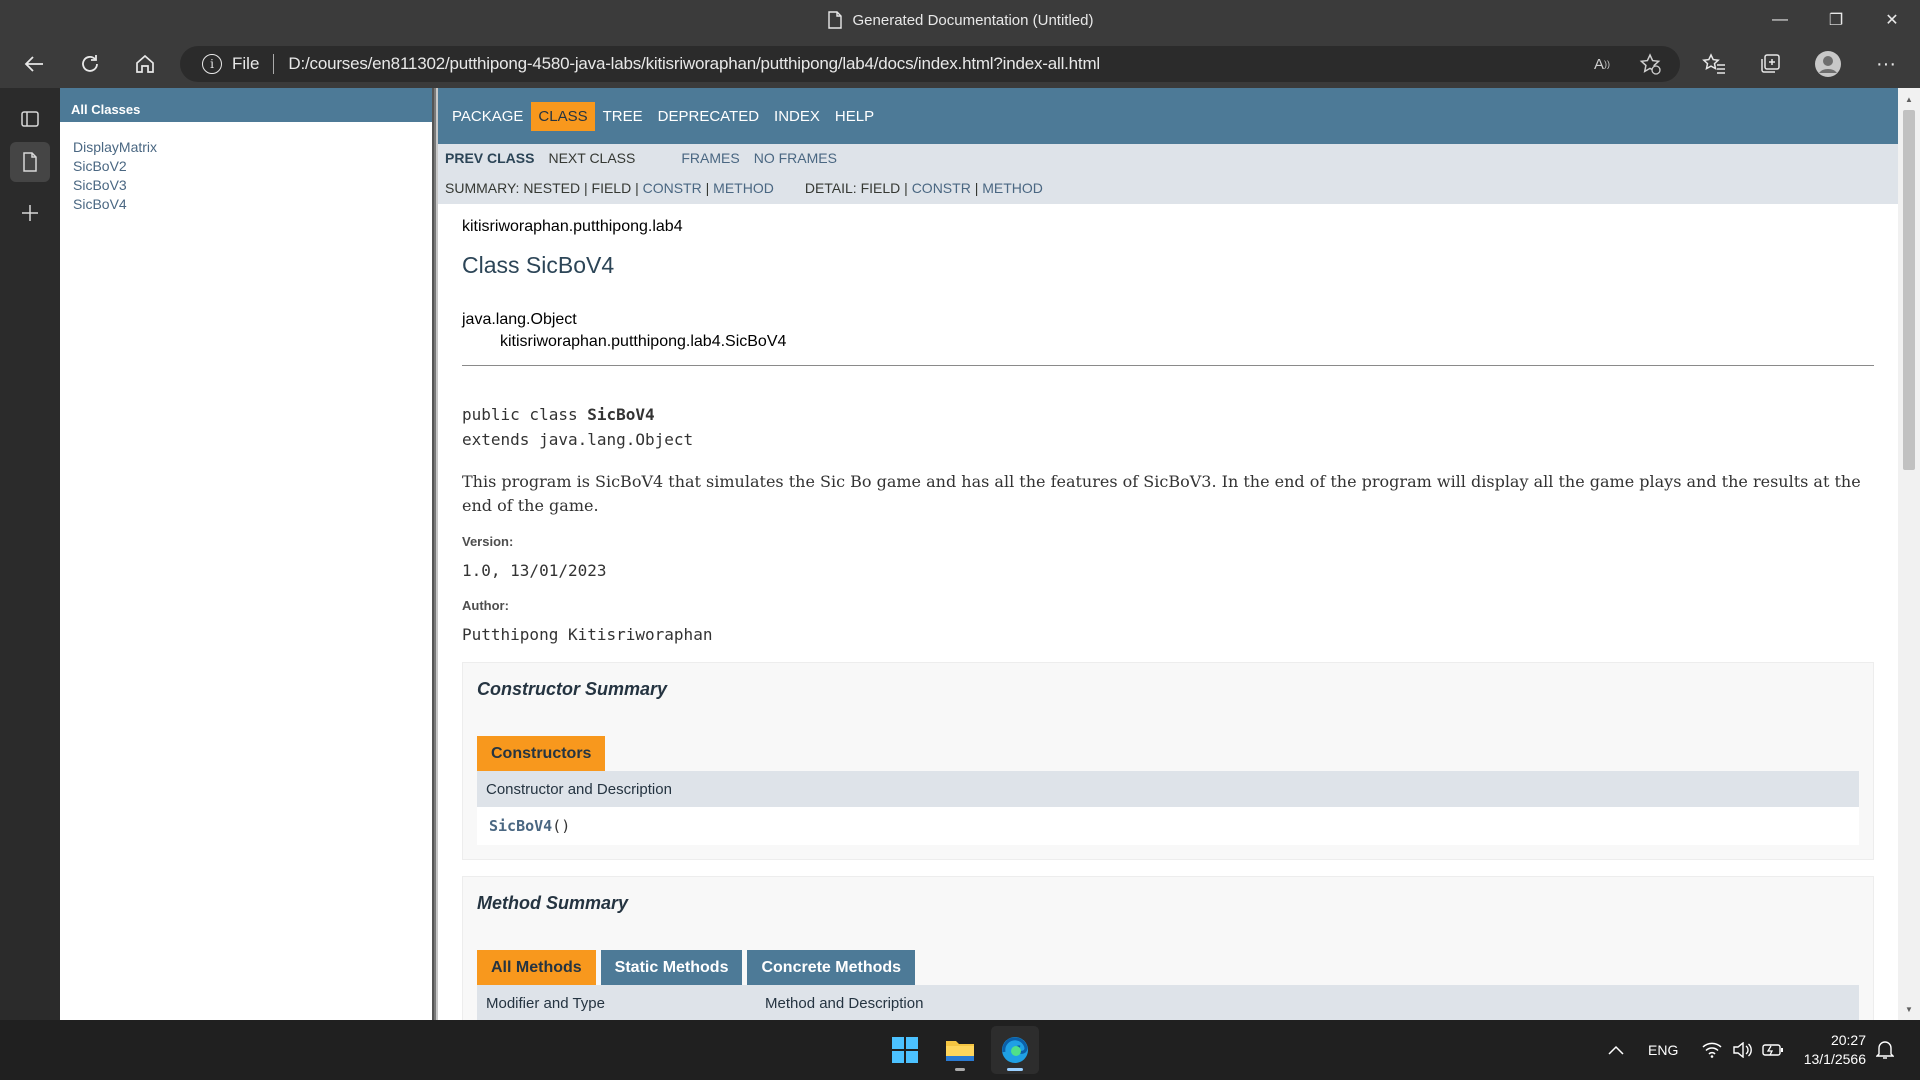  What do you see at coordinates (671, 967) in the screenshot?
I see `tab-static-methods: Static Methods` at bounding box center [671, 967].